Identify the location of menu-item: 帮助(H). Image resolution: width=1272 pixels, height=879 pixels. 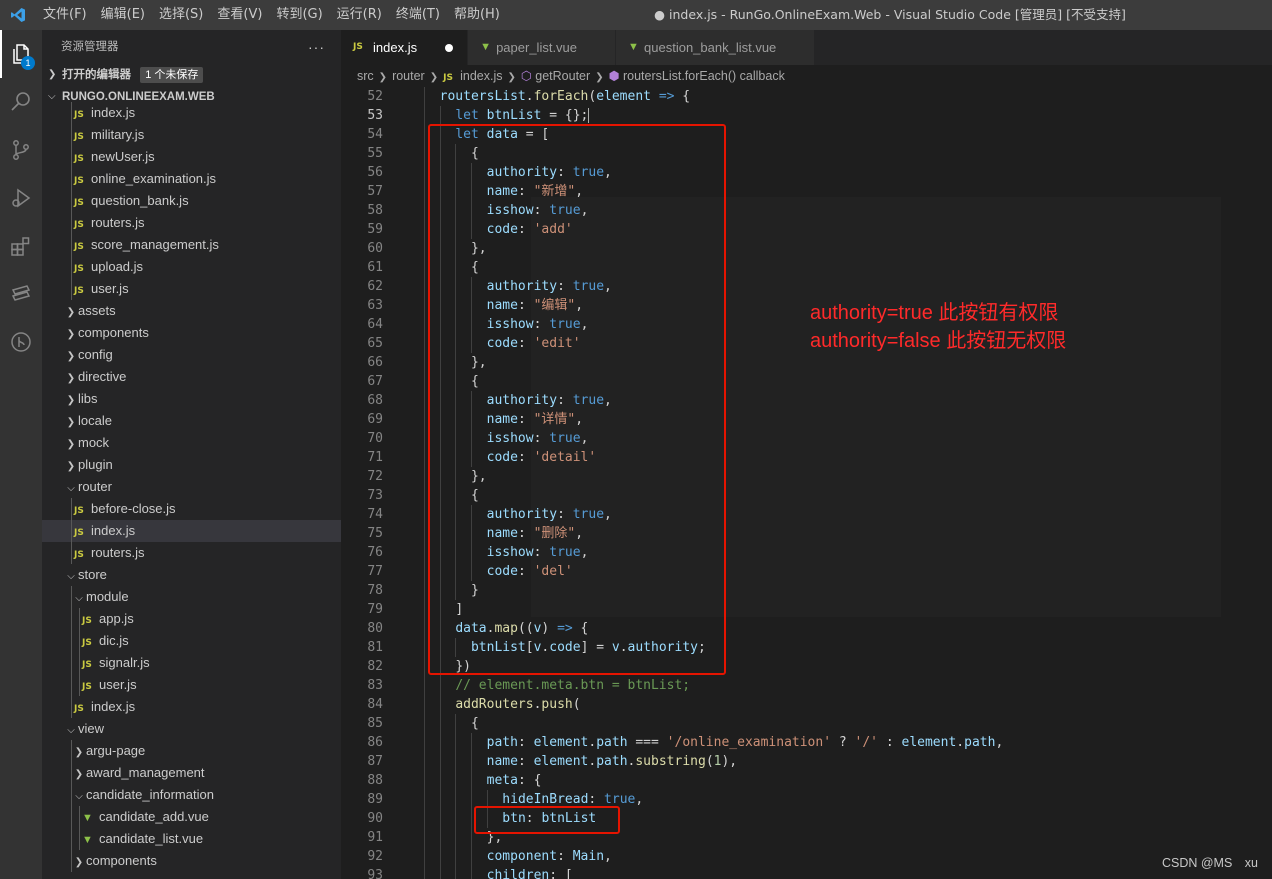
(477, 15).